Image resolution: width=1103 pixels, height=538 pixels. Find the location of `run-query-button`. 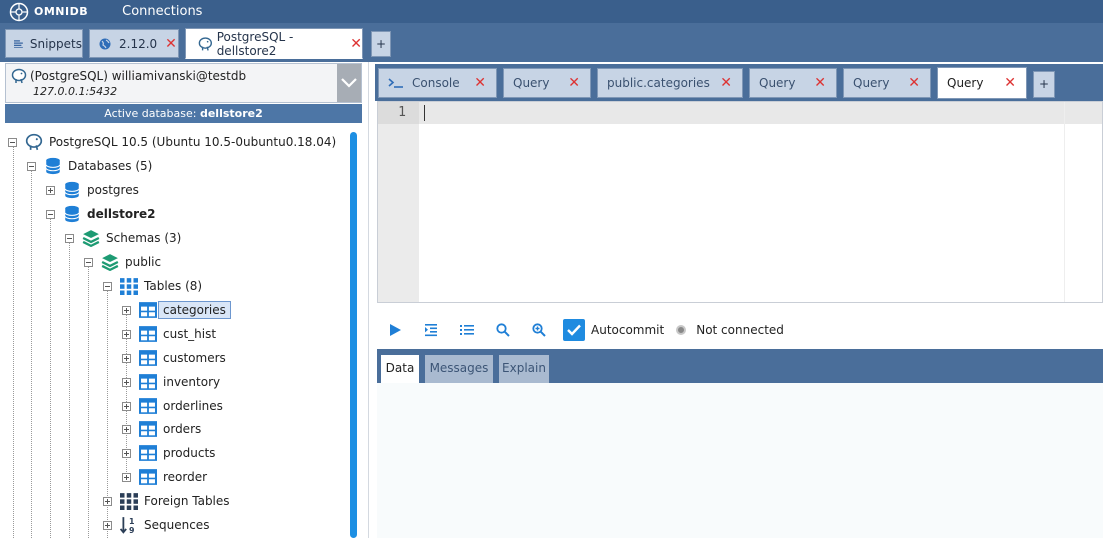

run-query-button is located at coordinates (395, 330).